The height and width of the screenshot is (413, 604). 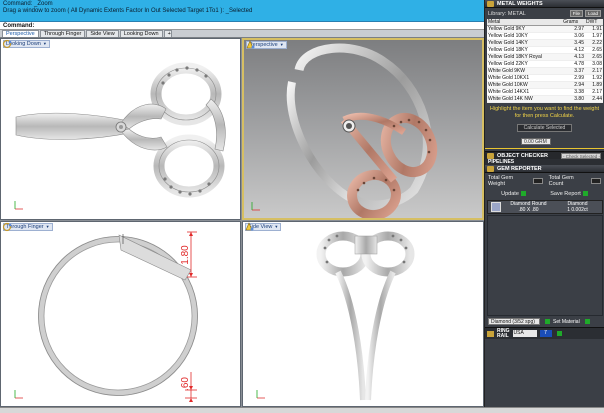 What do you see at coordinates (525, 99) in the screenshot?
I see `metal-name-cell: White Gold 14K NW` at bounding box center [525, 99].